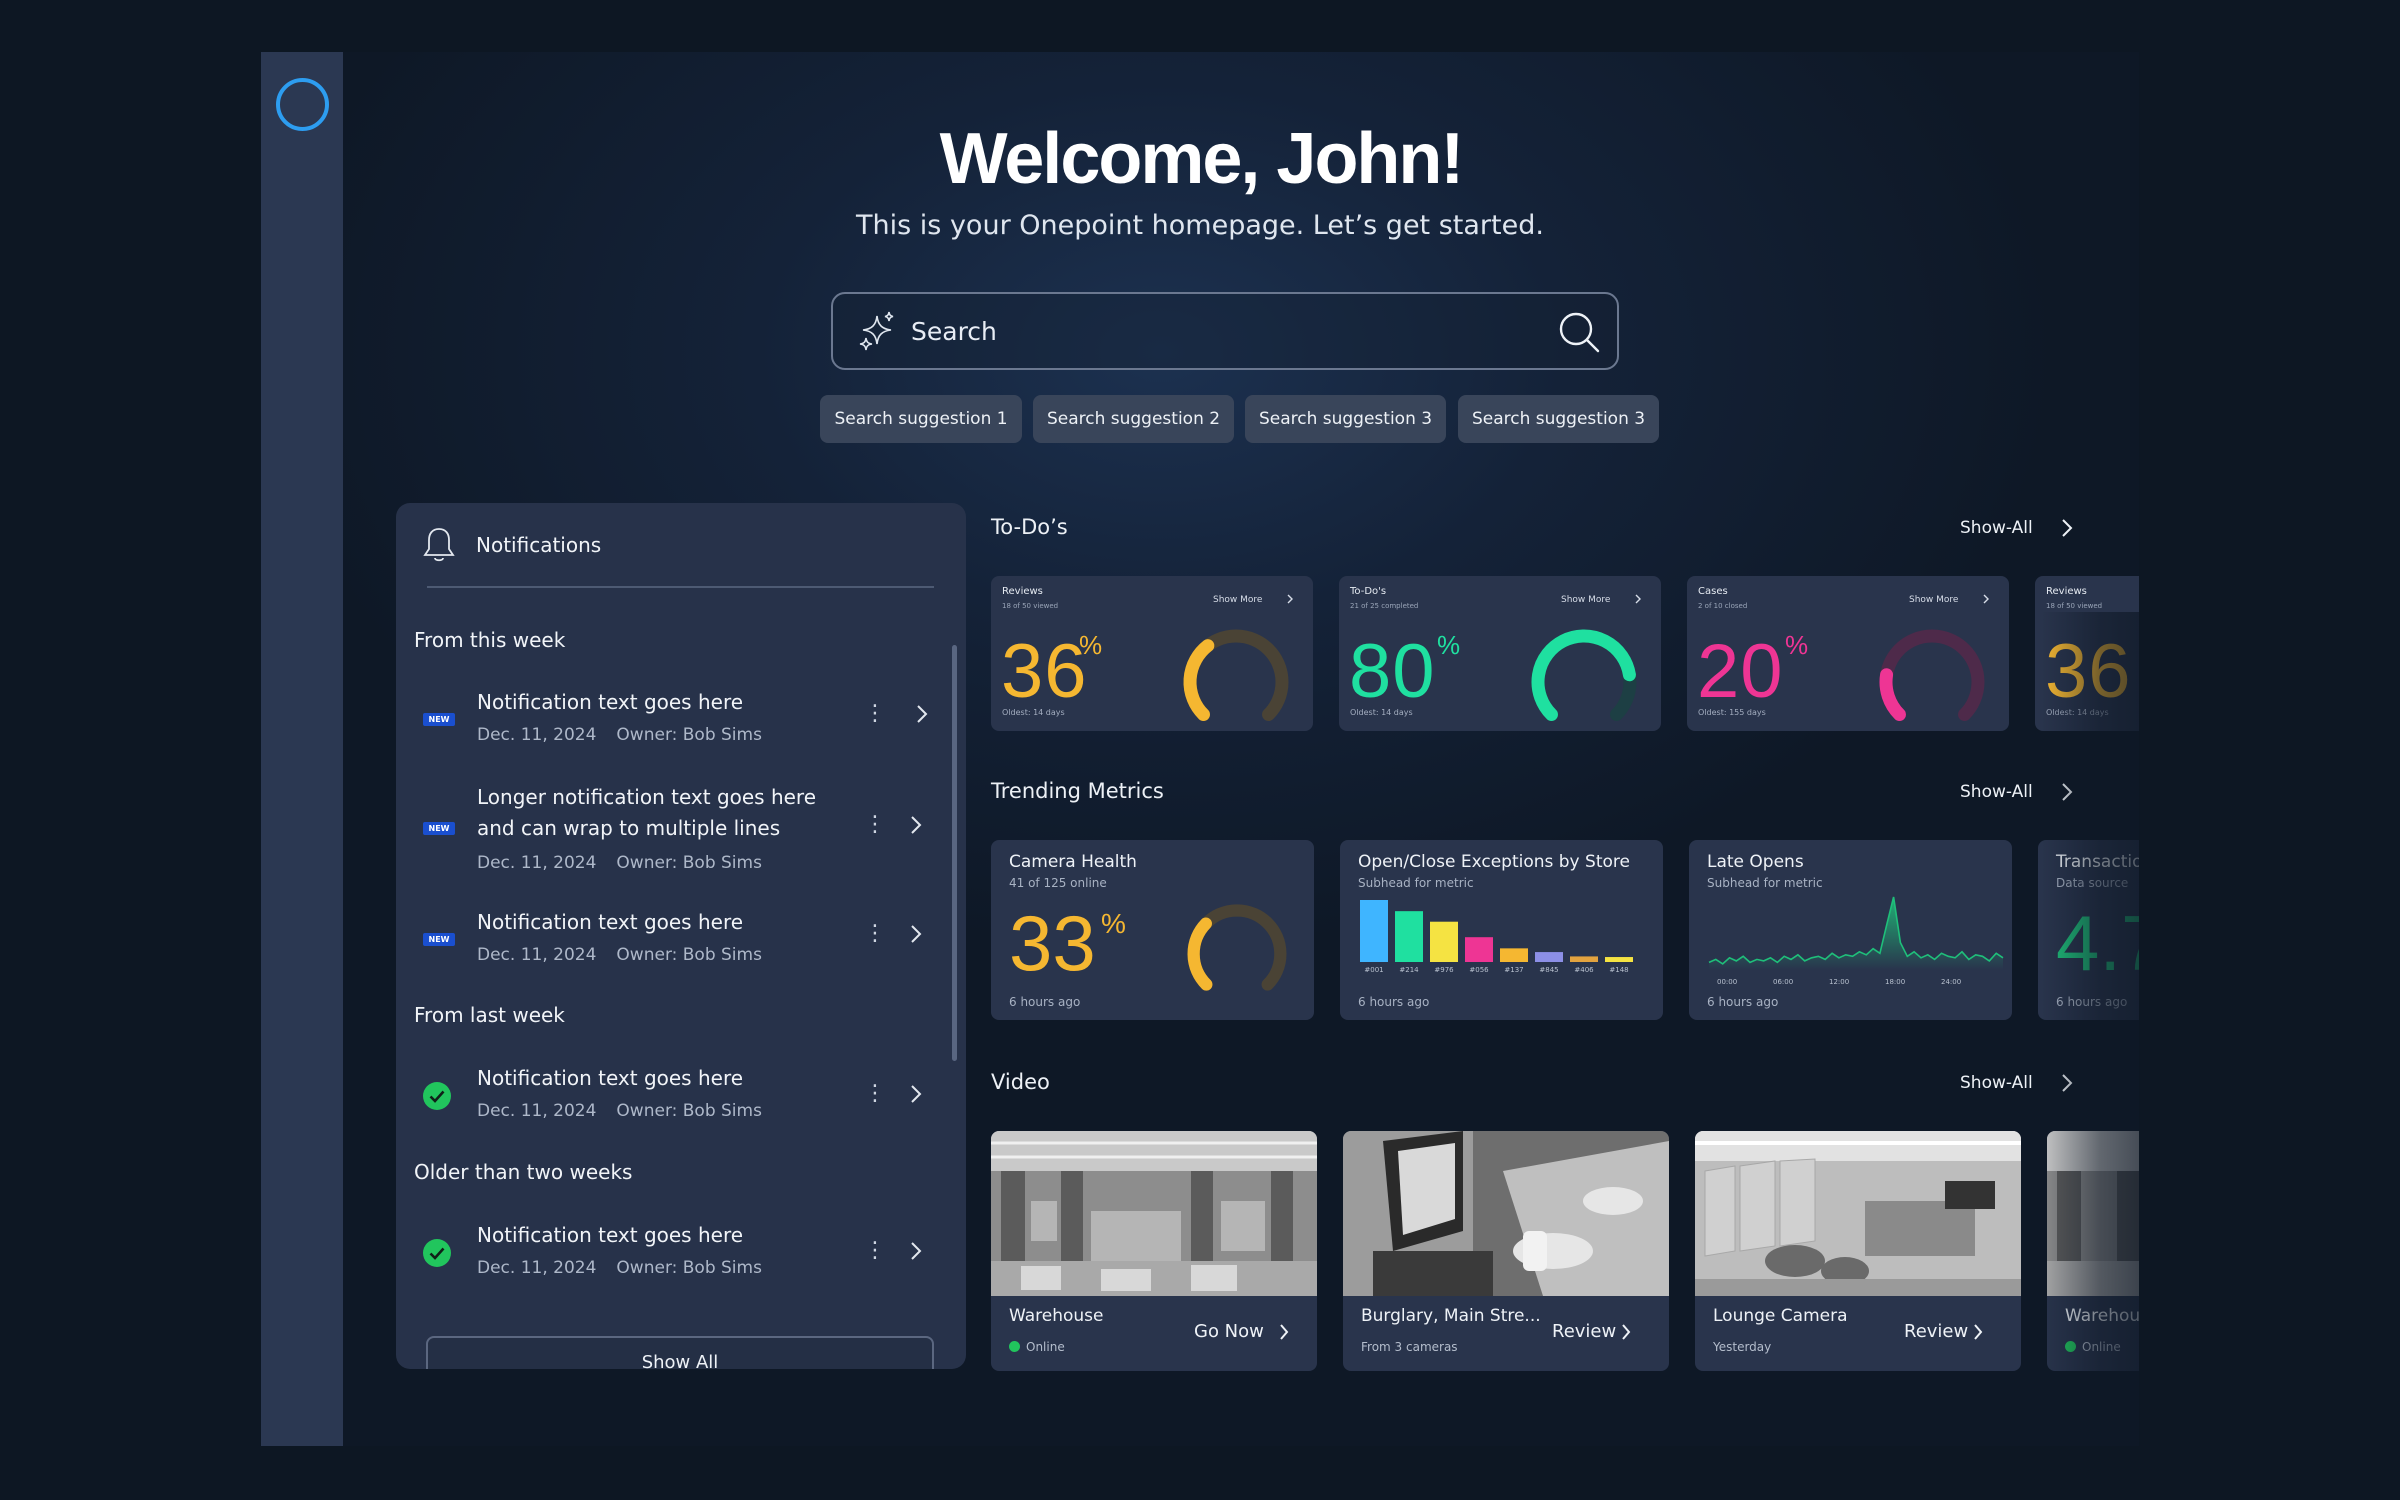  What do you see at coordinates (1723, 606) in the screenshot?
I see `card-subhead: 2 of 10 closed` at bounding box center [1723, 606].